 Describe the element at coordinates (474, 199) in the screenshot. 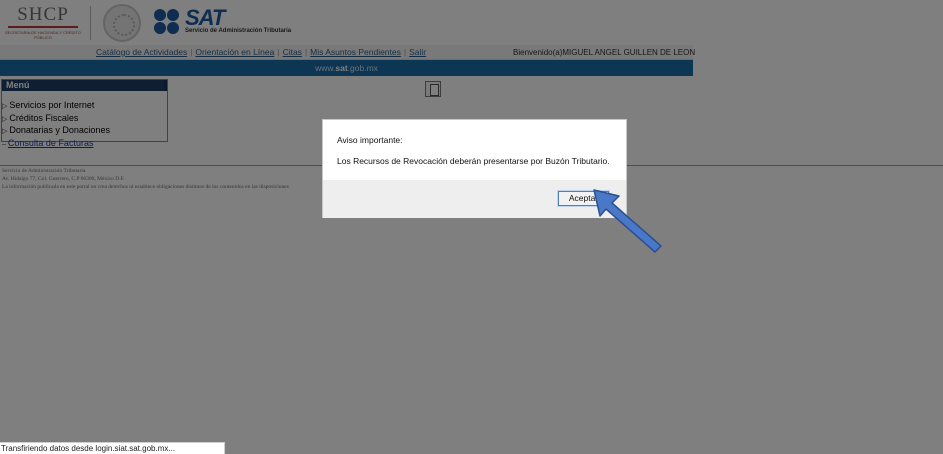

I see `dialog-footer: Aceptar` at that location.